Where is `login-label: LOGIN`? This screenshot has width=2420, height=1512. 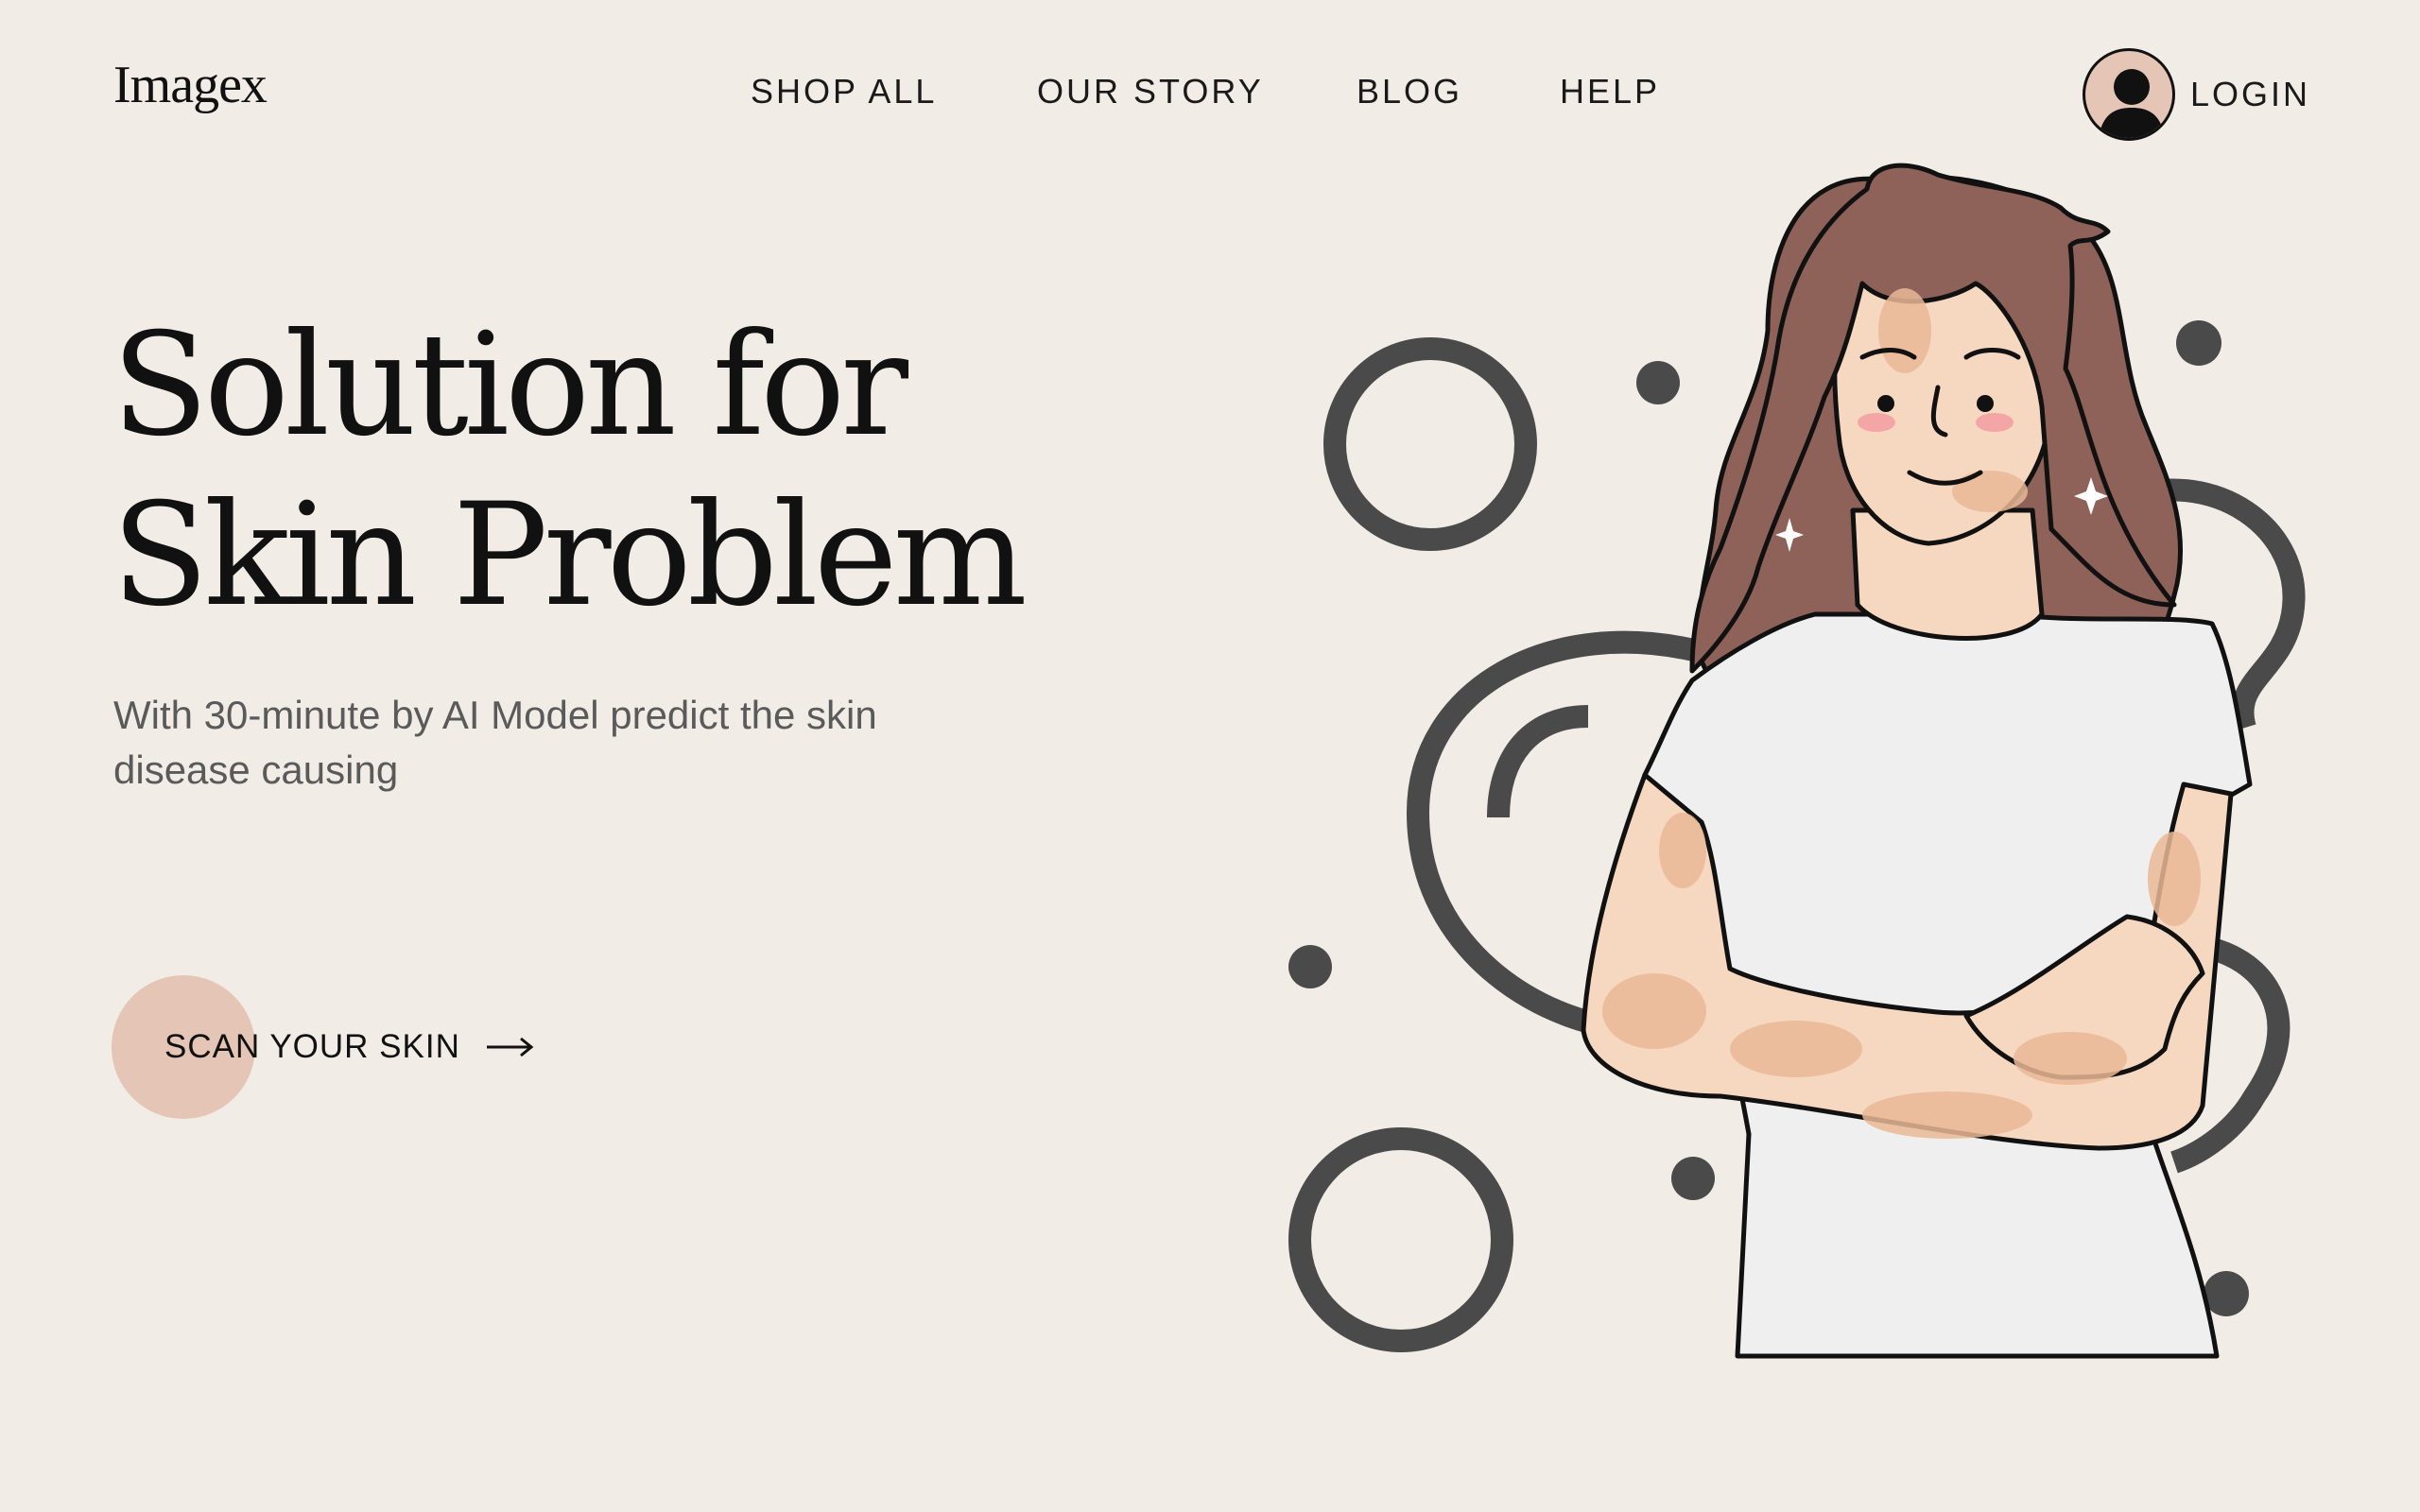 login-label: LOGIN is located at coordinates (2250, 94).